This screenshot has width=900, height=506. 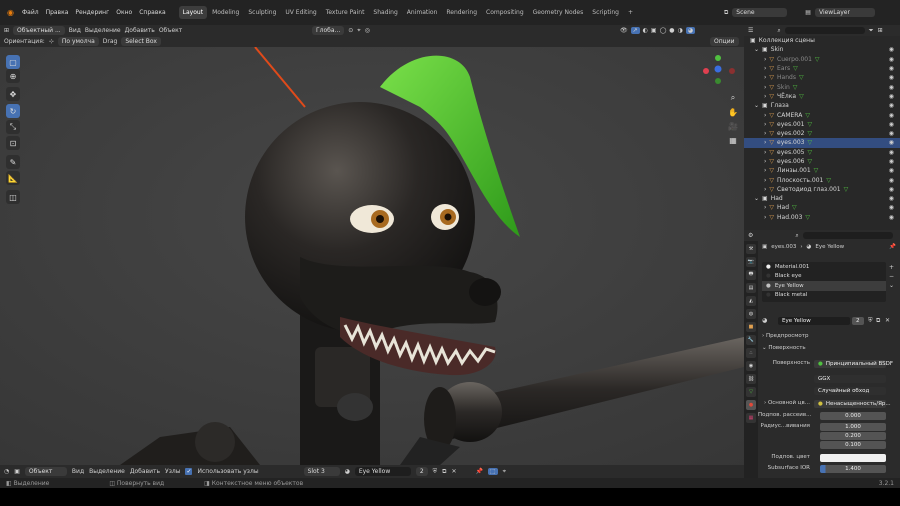 What do you see at coordinates (853, 427) in the screenshot?
I see `radius-x-field: 1.000` at bounding box center [853, 427].